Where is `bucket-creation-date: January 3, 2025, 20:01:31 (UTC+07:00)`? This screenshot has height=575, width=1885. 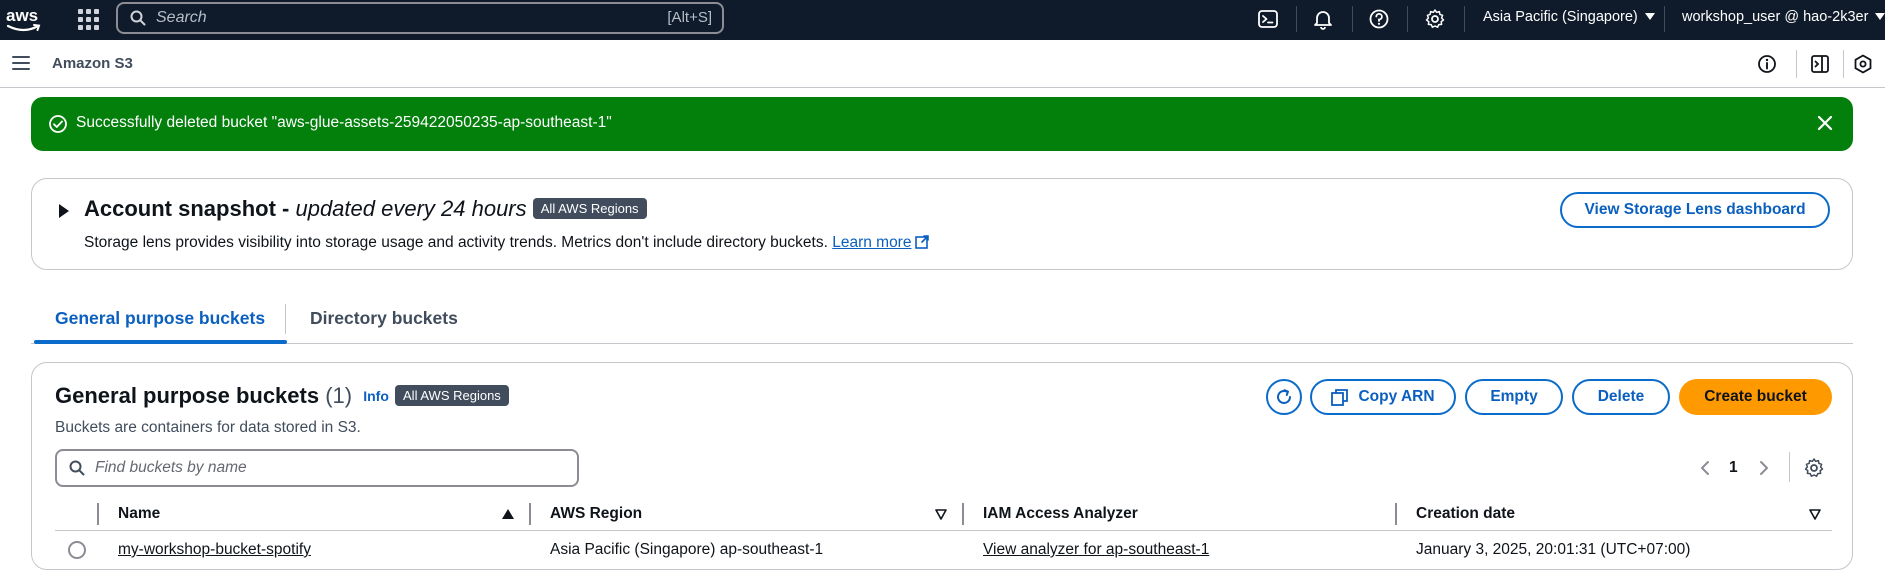 bucket-creation-date: January 3, 2025, 20:01:31 (UTC+07:00) is located at coordinates (1553, 549).